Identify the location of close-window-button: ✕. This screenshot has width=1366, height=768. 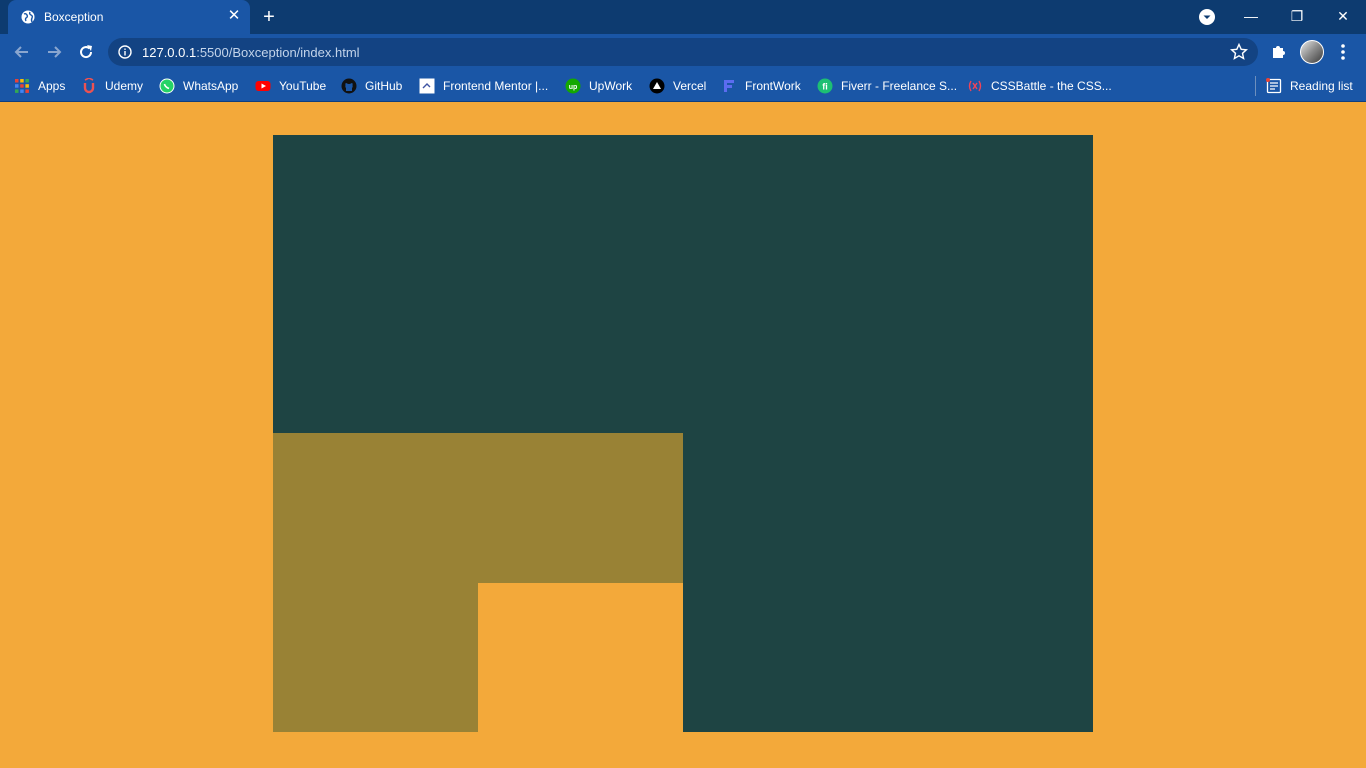
(1343, 16).